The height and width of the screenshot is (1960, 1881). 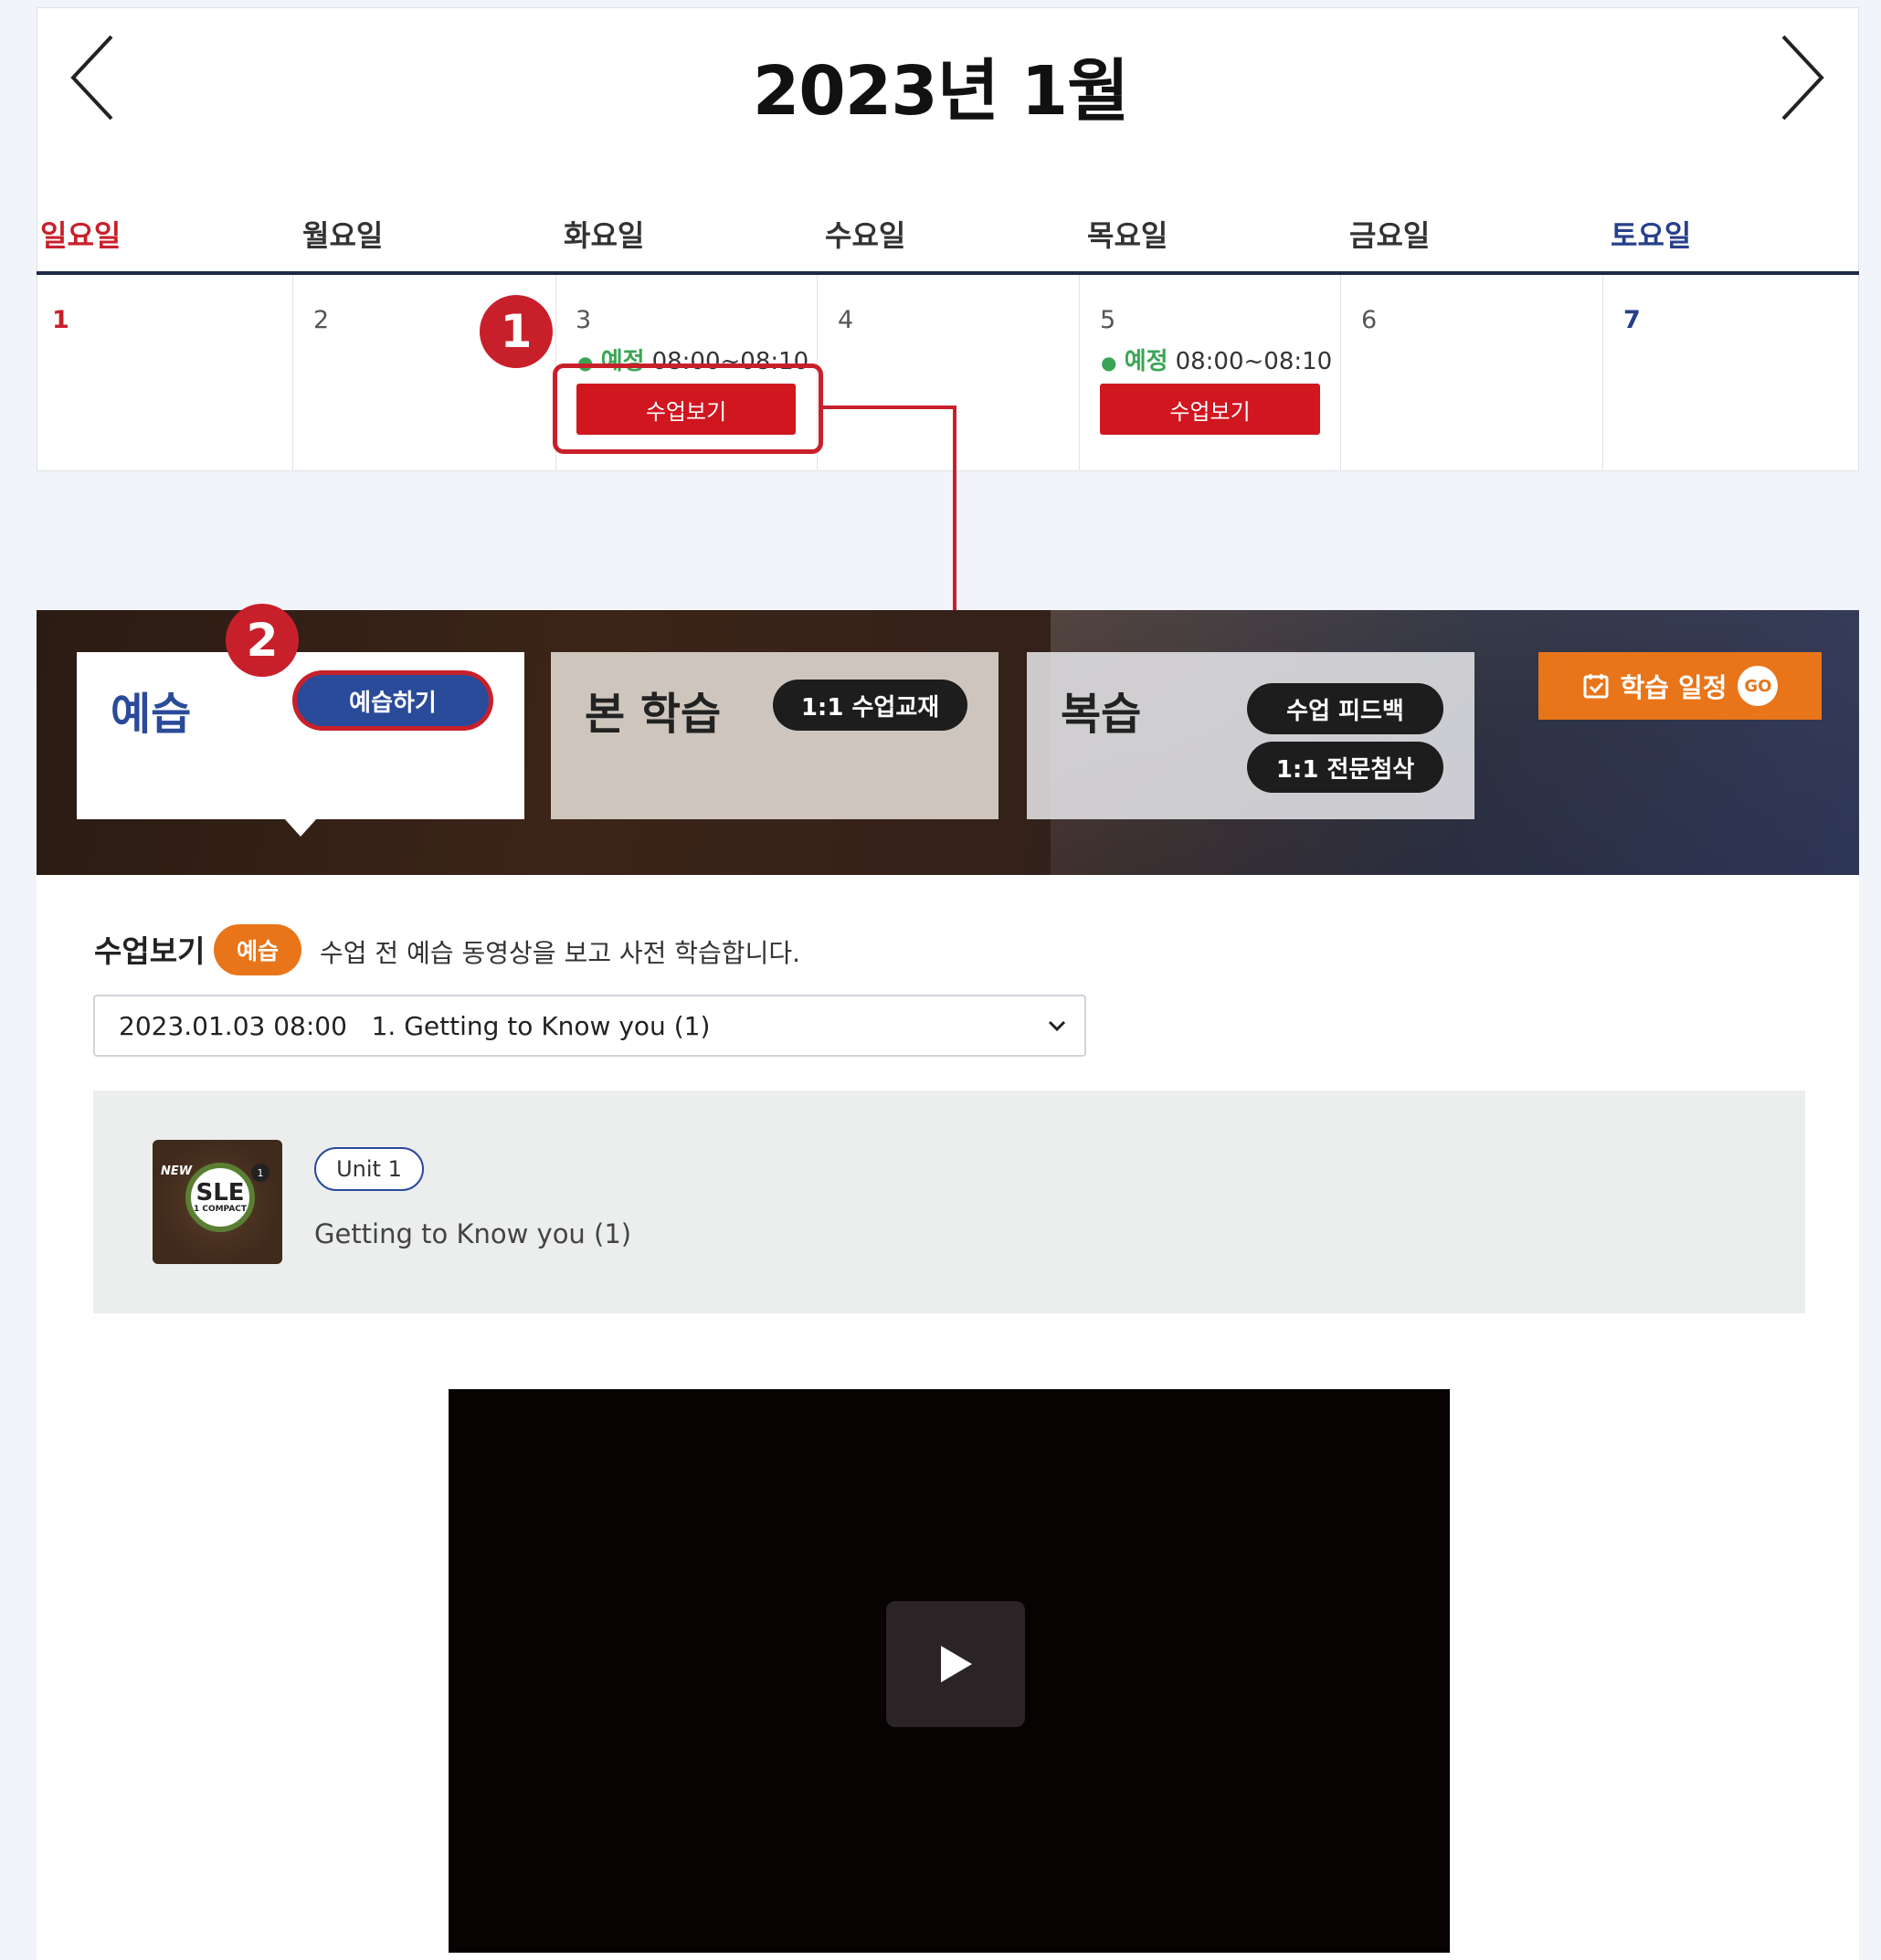 I want to click on tab-preview: 예습 예습하기, so click(x=300, y=735).